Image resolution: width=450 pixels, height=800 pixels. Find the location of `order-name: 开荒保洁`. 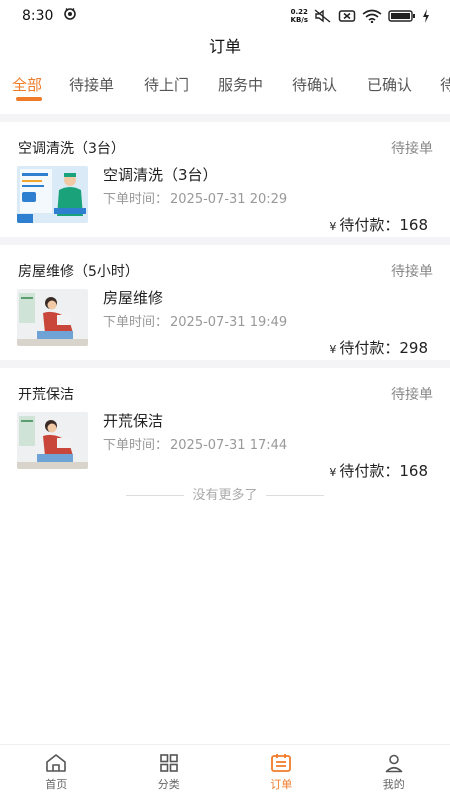

order-name: 开荒保洁 is located at coordinates (46, 395).